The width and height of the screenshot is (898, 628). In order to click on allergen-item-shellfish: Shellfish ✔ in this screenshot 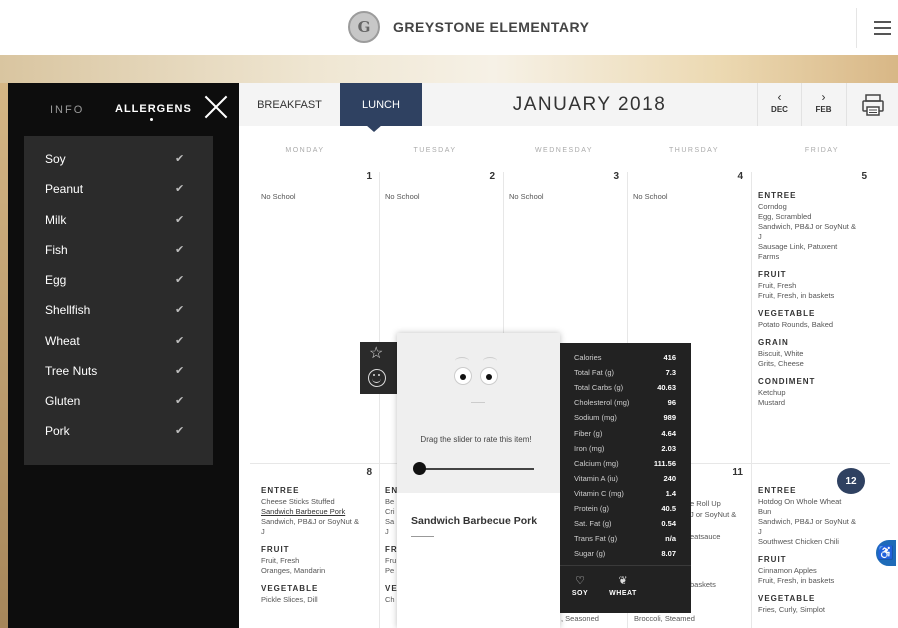, I will do `click(118, 311)`.